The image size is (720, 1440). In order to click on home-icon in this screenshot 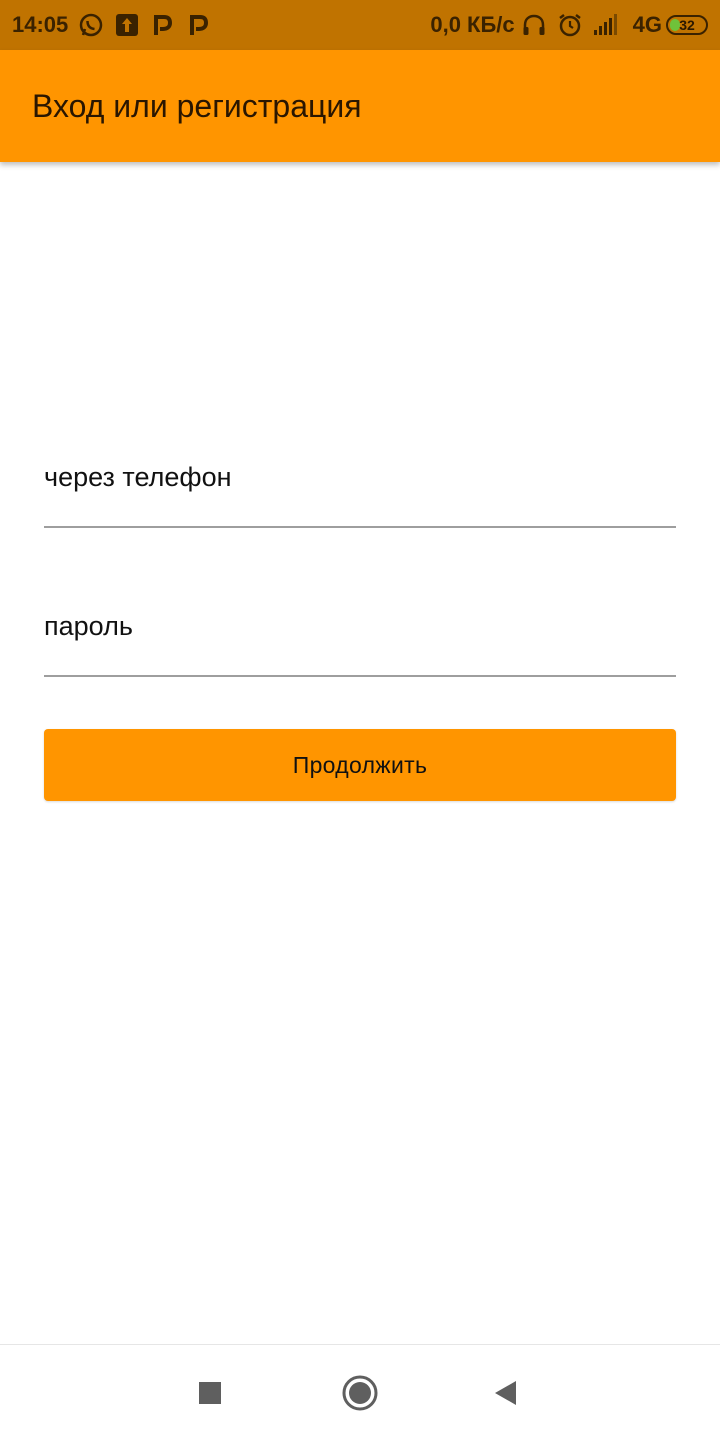, I will do `click(360, 1393)`.